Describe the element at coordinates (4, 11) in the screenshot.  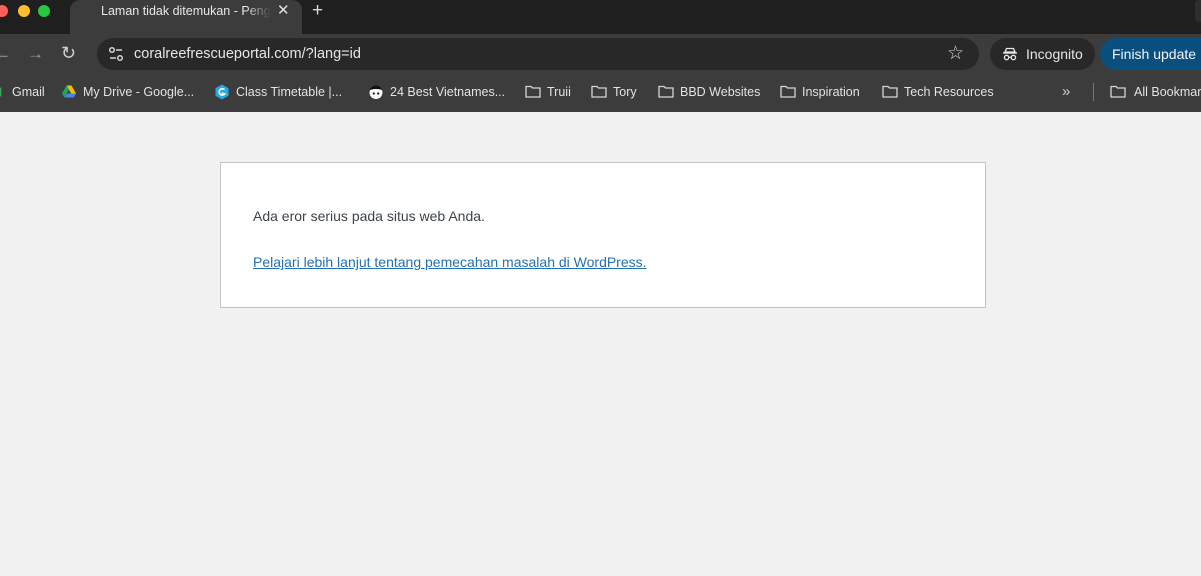
I see `close-window-button` at that location.